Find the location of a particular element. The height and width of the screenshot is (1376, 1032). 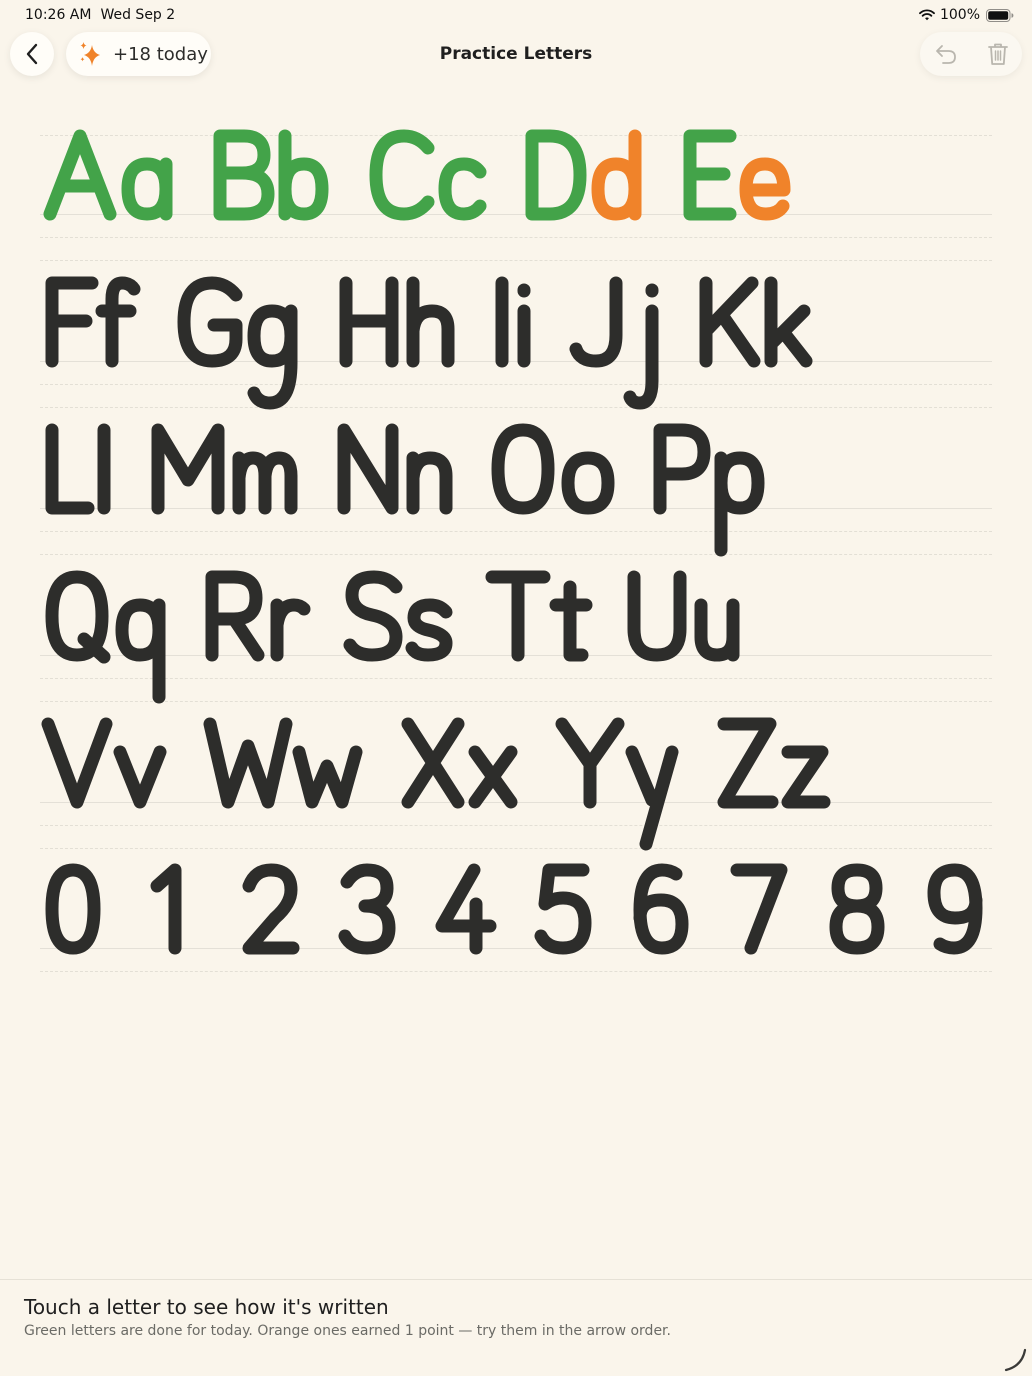

letter-a-upper is located at coordinates (80, 196).